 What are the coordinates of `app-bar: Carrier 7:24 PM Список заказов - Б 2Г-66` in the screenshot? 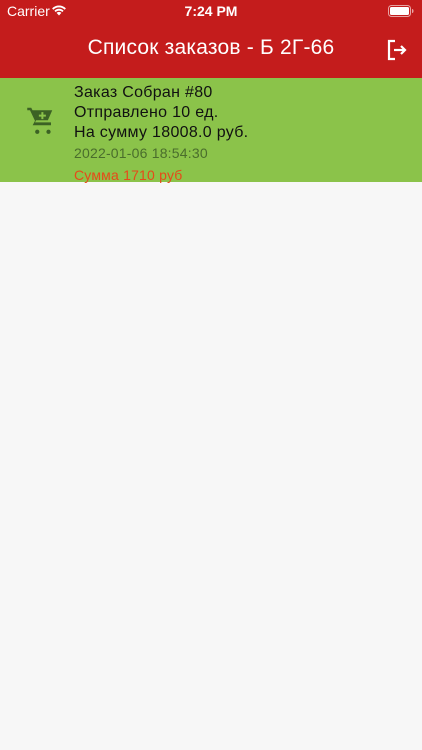 It's located at (211, 39).